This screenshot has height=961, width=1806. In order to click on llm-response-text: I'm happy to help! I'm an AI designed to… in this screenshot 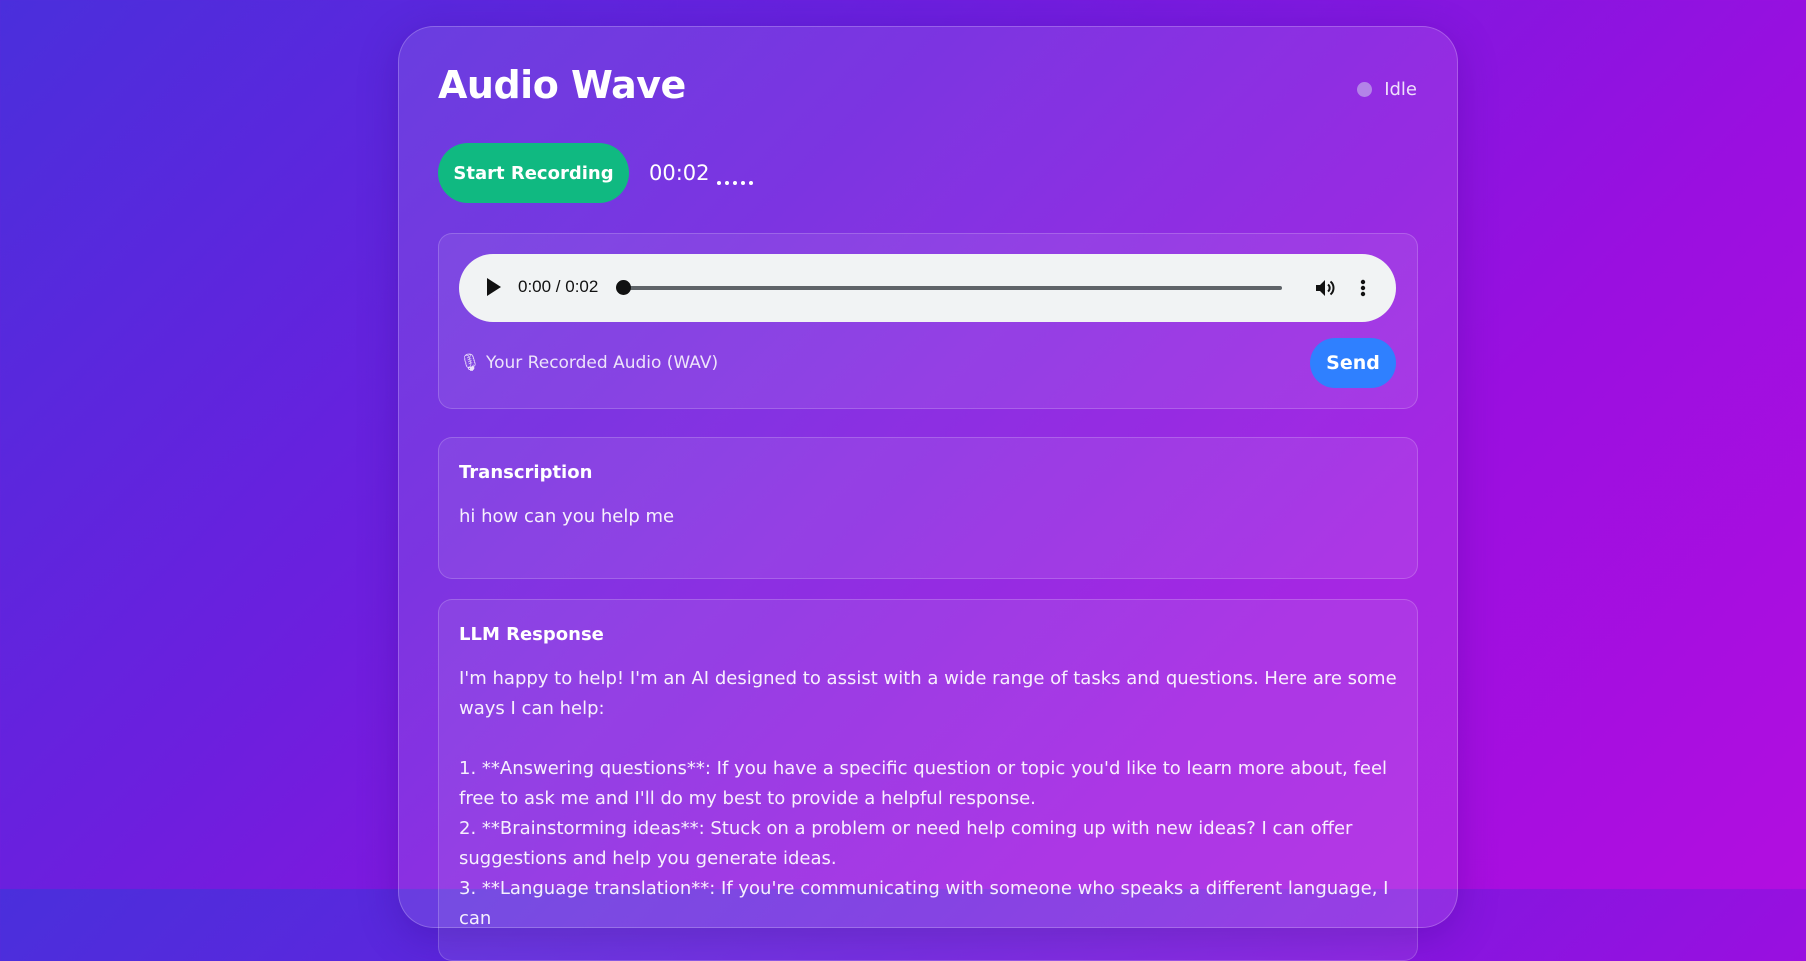, I will do `click(928, 798)`.